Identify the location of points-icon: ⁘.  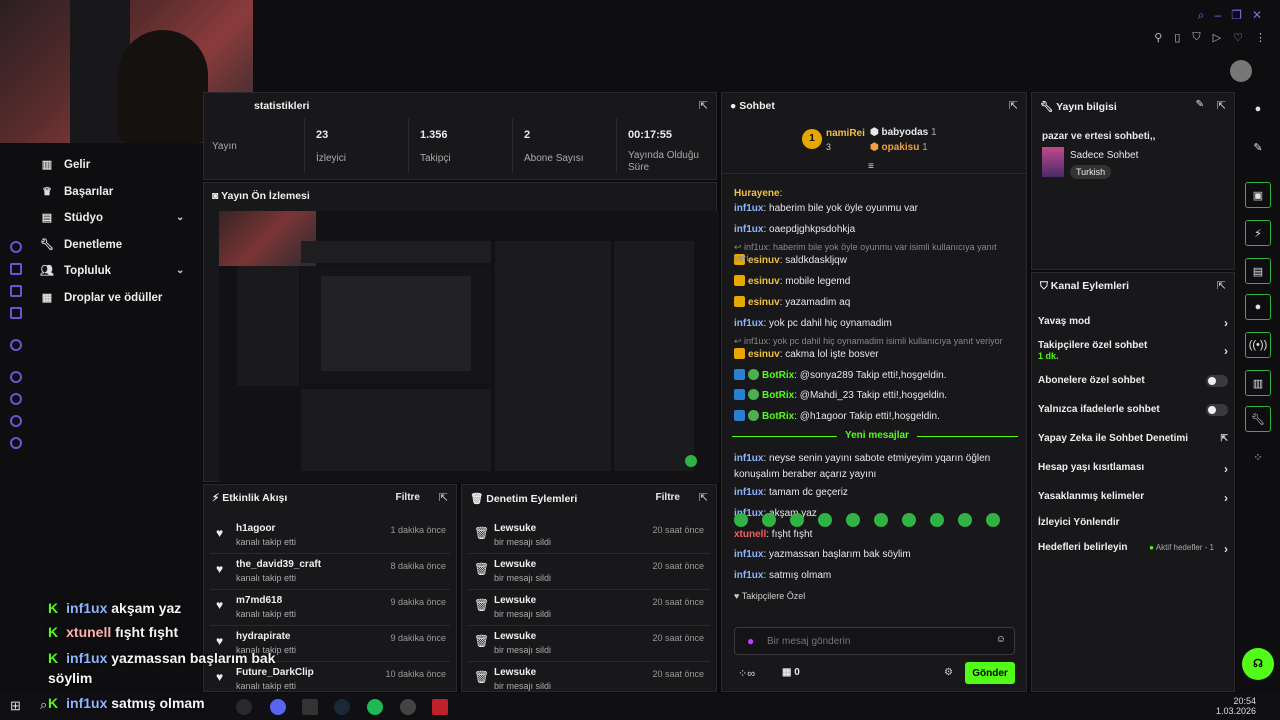
(1258, 457).